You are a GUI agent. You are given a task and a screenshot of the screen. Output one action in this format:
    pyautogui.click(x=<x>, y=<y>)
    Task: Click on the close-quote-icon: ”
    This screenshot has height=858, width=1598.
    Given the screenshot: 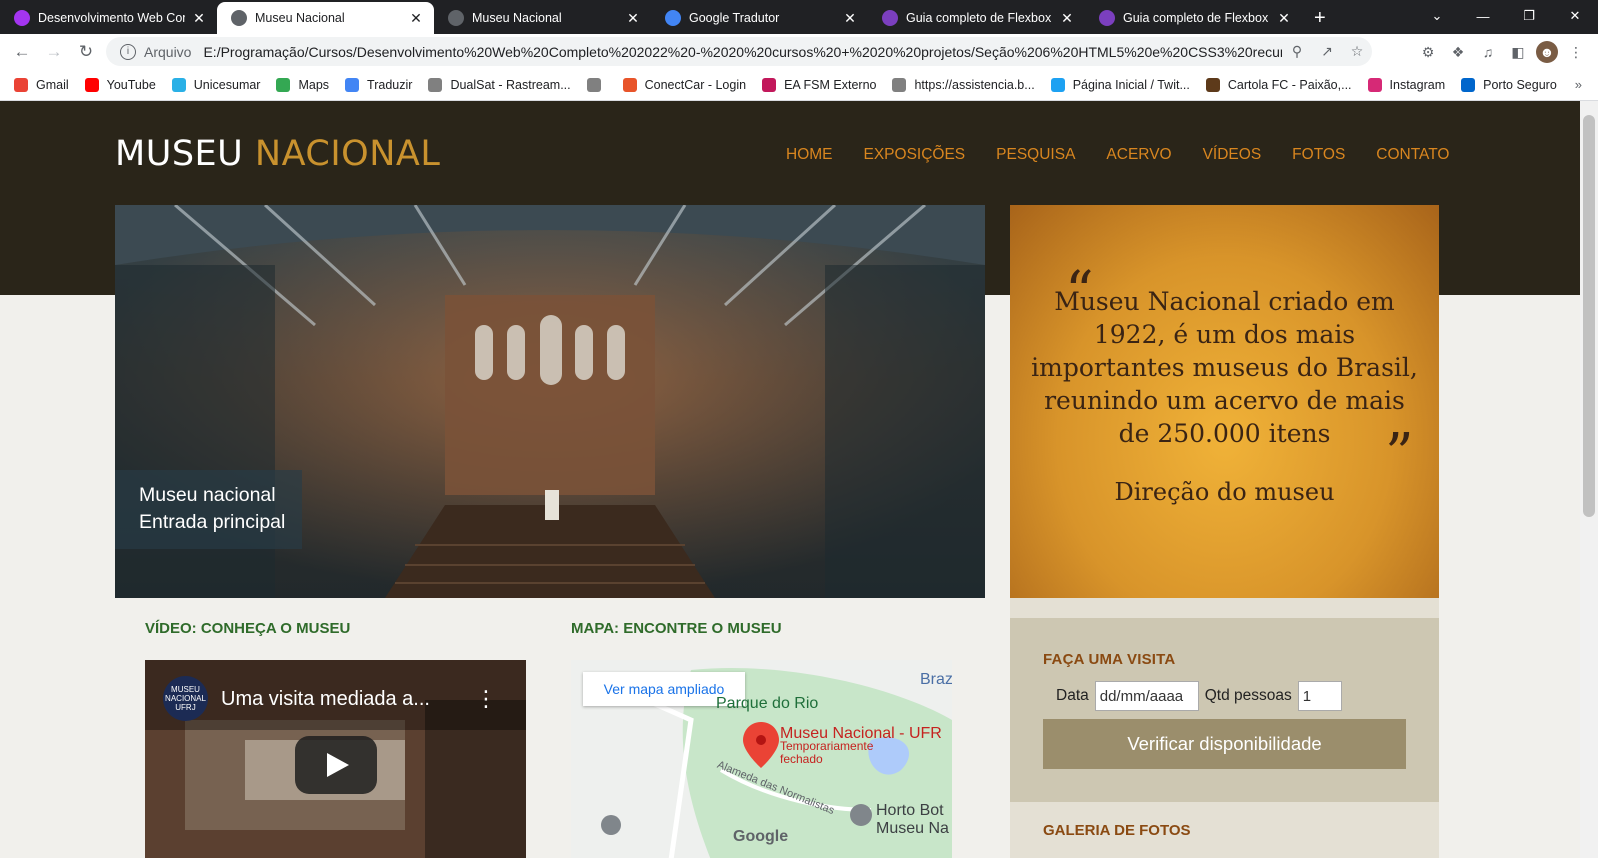 What is the action you would take?
    pyautogui.click(x=1399, y=454)
    